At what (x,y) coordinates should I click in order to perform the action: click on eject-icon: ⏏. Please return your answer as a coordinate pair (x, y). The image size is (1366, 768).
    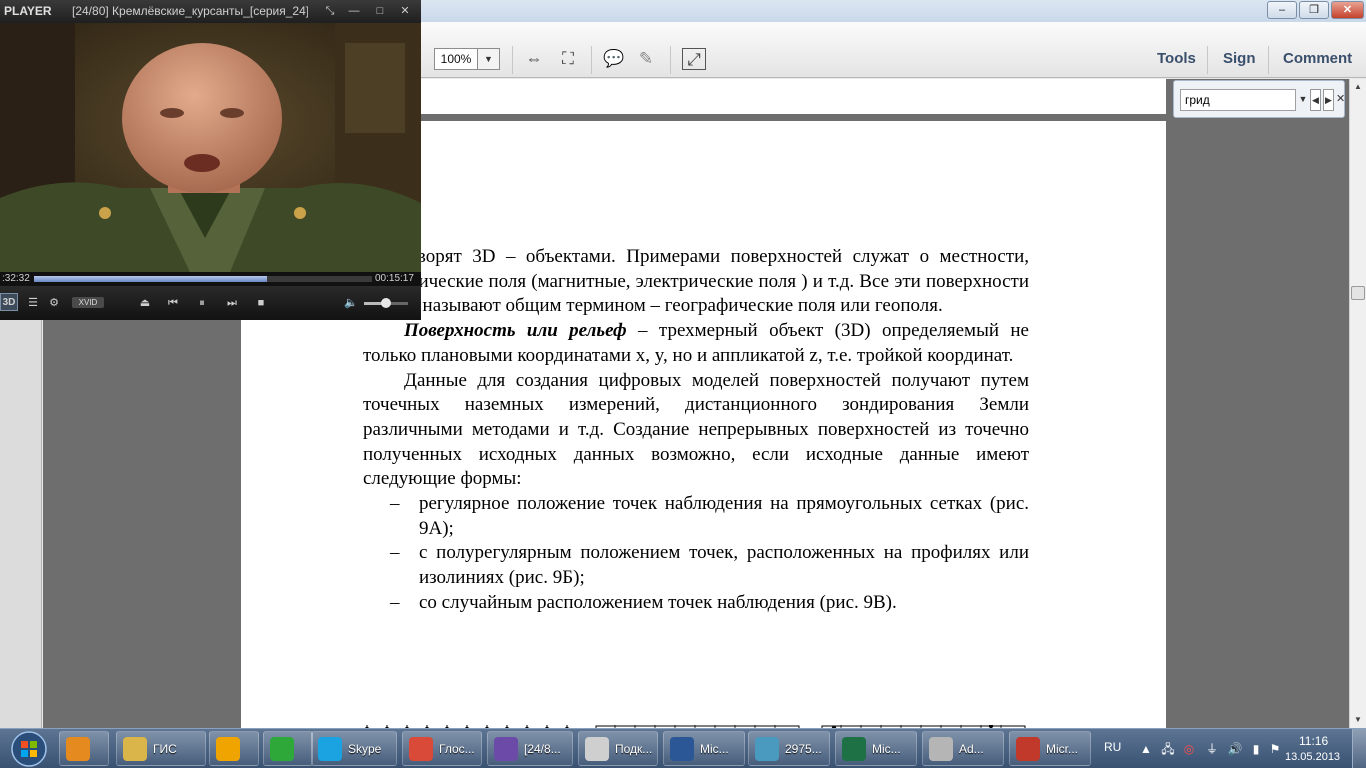
    Looking at the image, I should click on (145, 303).